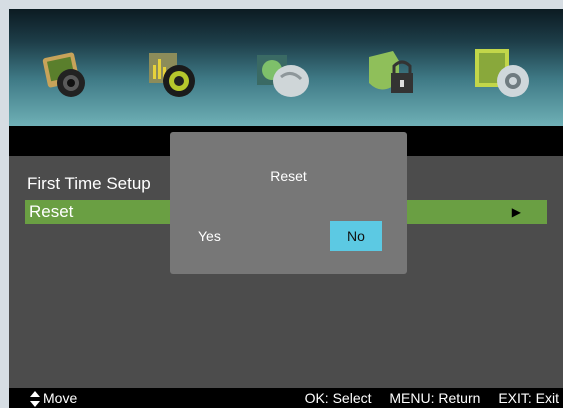 This screenshot has width=563, height=408. What do you see at coordinates (356, 236) in the screenshot?
I see `no-button: No` at bounding box center [356, 236].